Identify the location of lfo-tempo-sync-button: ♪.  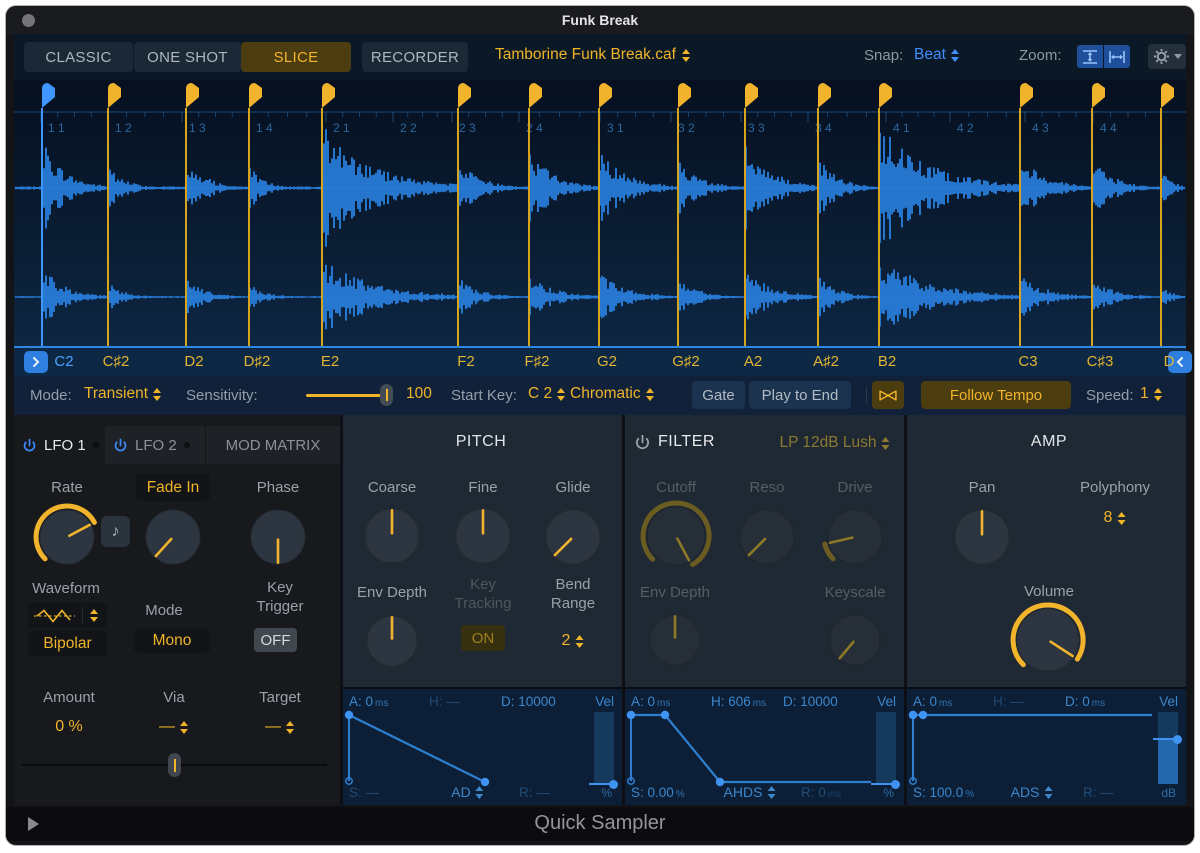
(115, 531).